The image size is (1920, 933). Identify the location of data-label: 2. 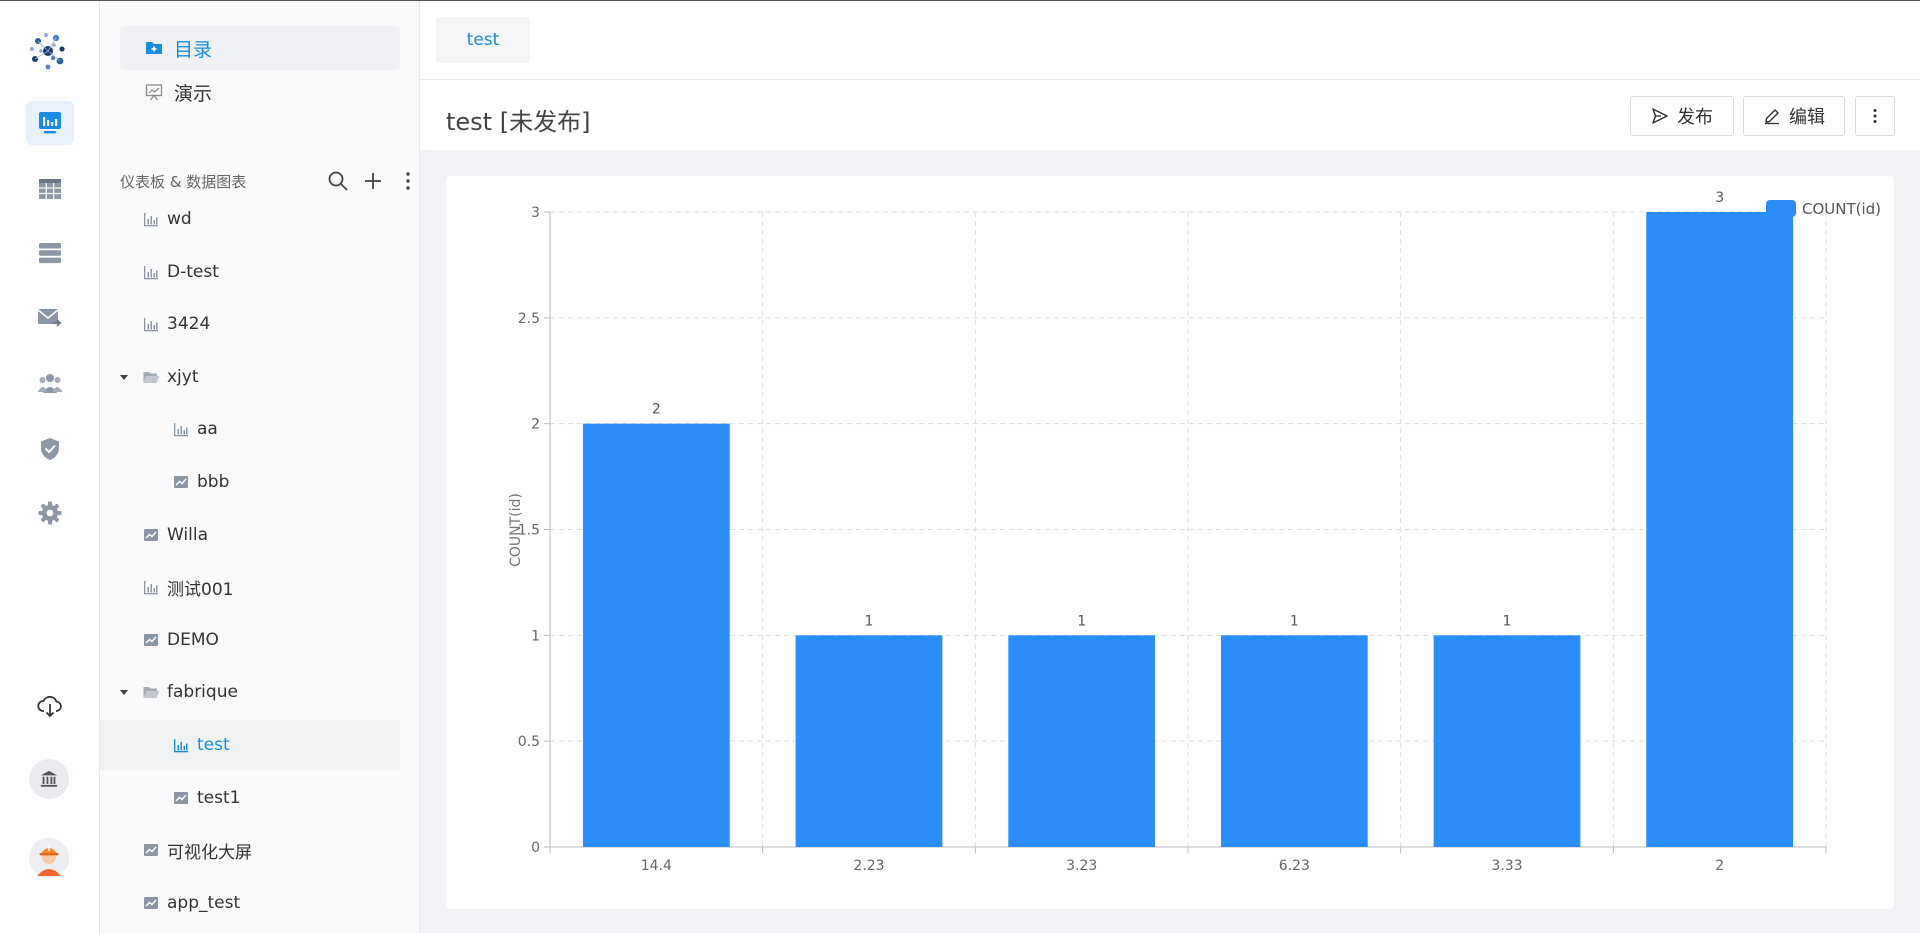
(656, 410).